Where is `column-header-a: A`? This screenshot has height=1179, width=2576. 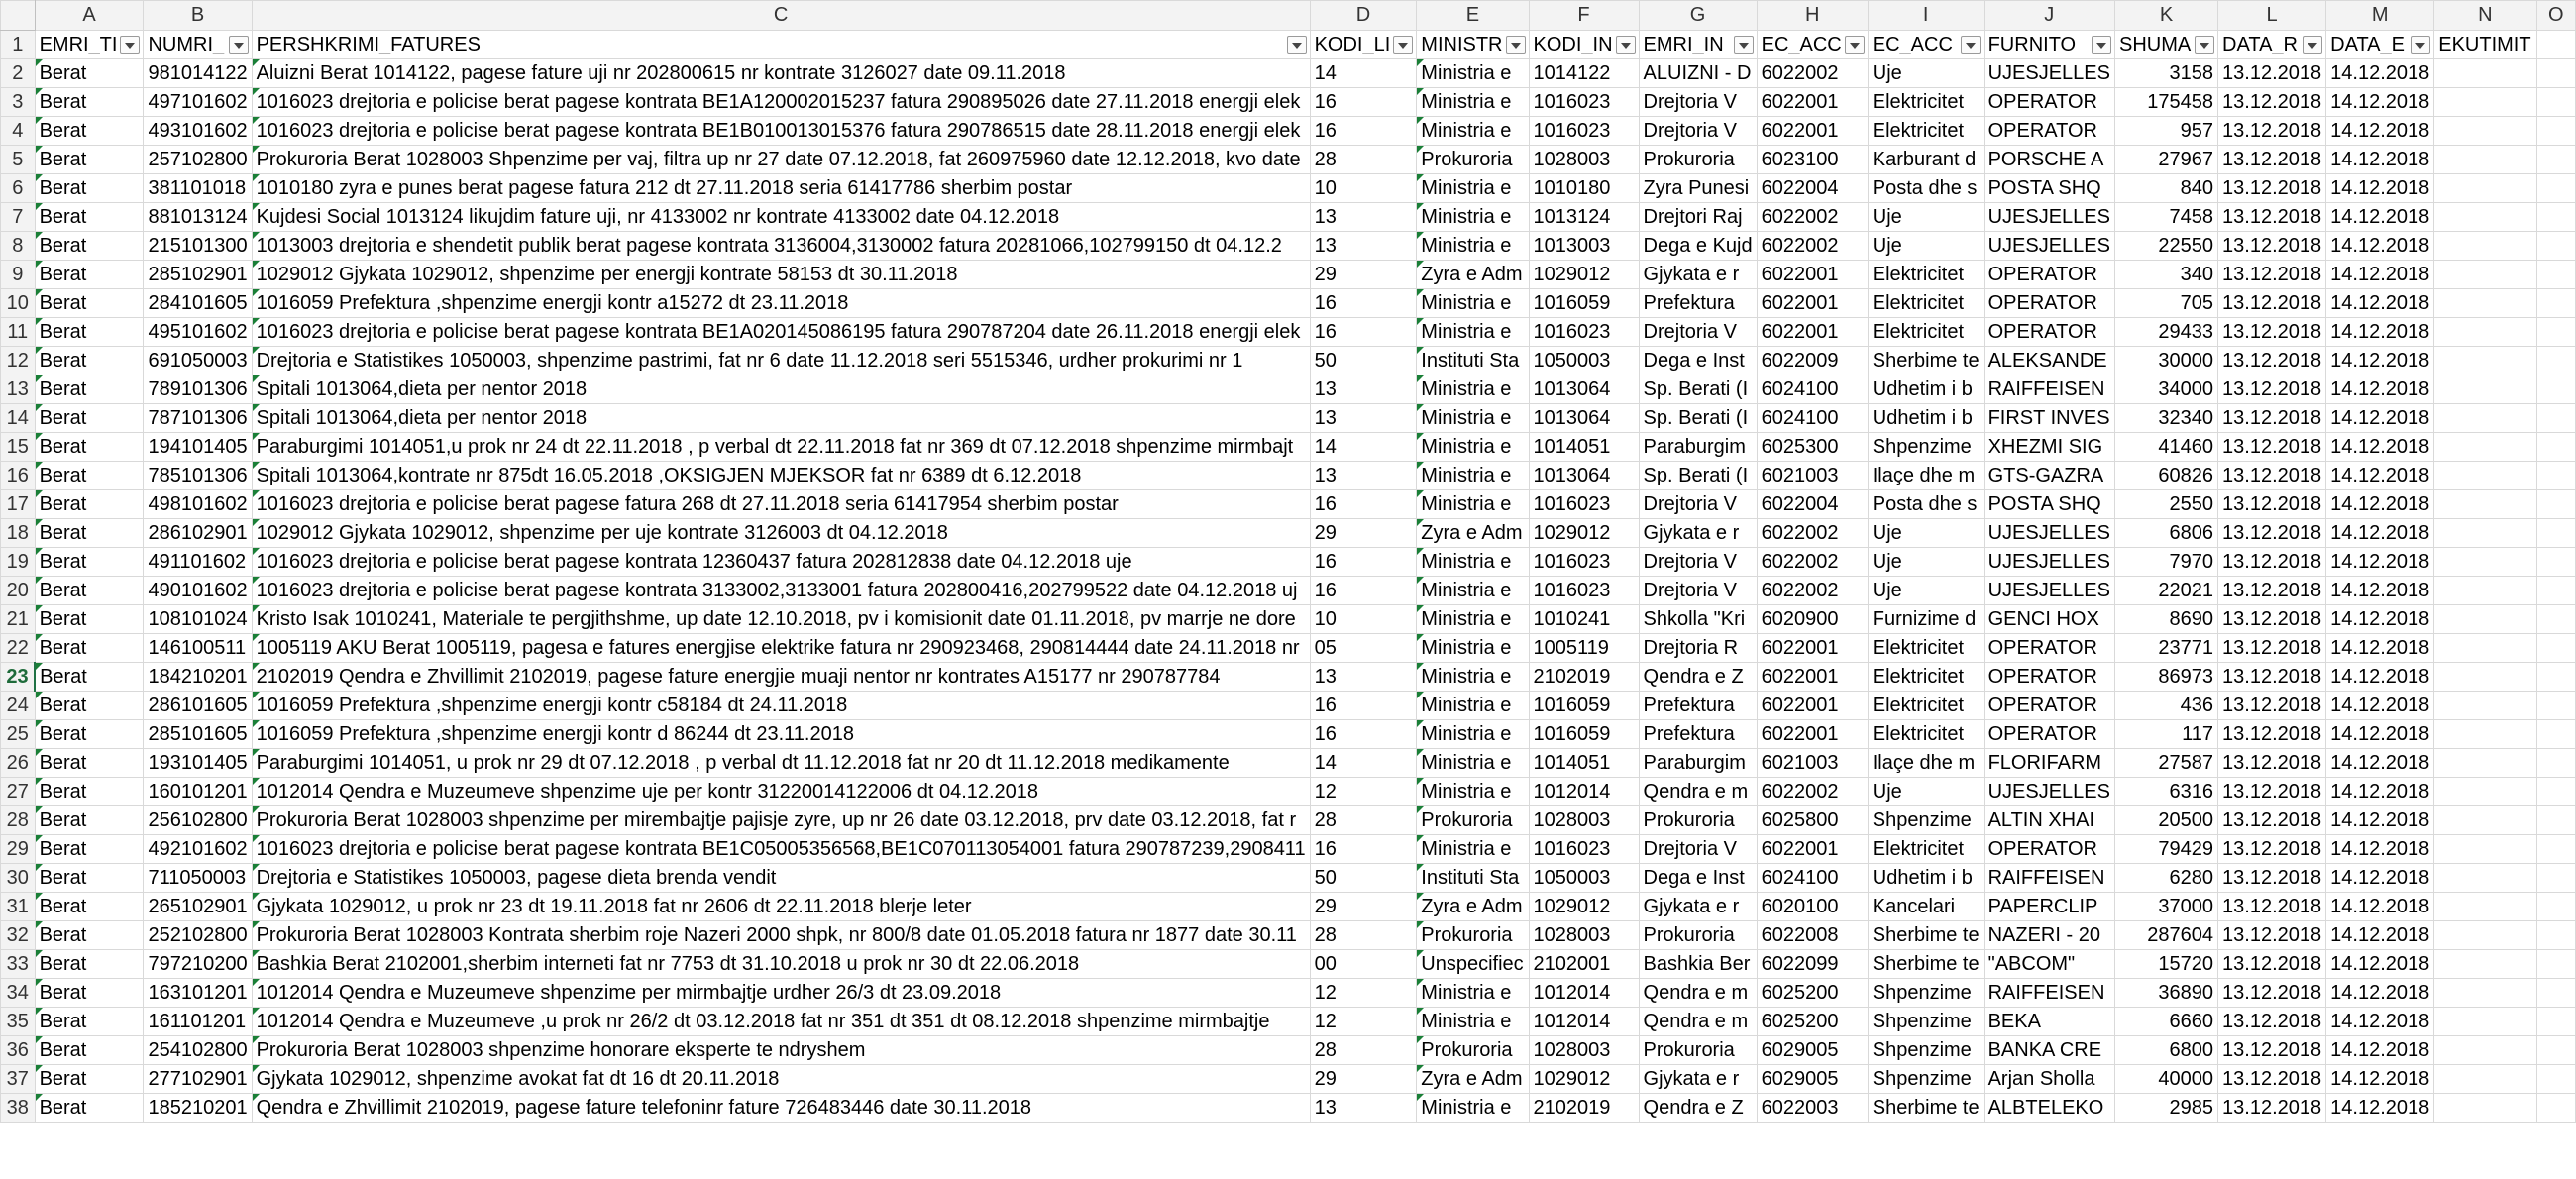
column-header-a: A is located at coordinates (89, 15).